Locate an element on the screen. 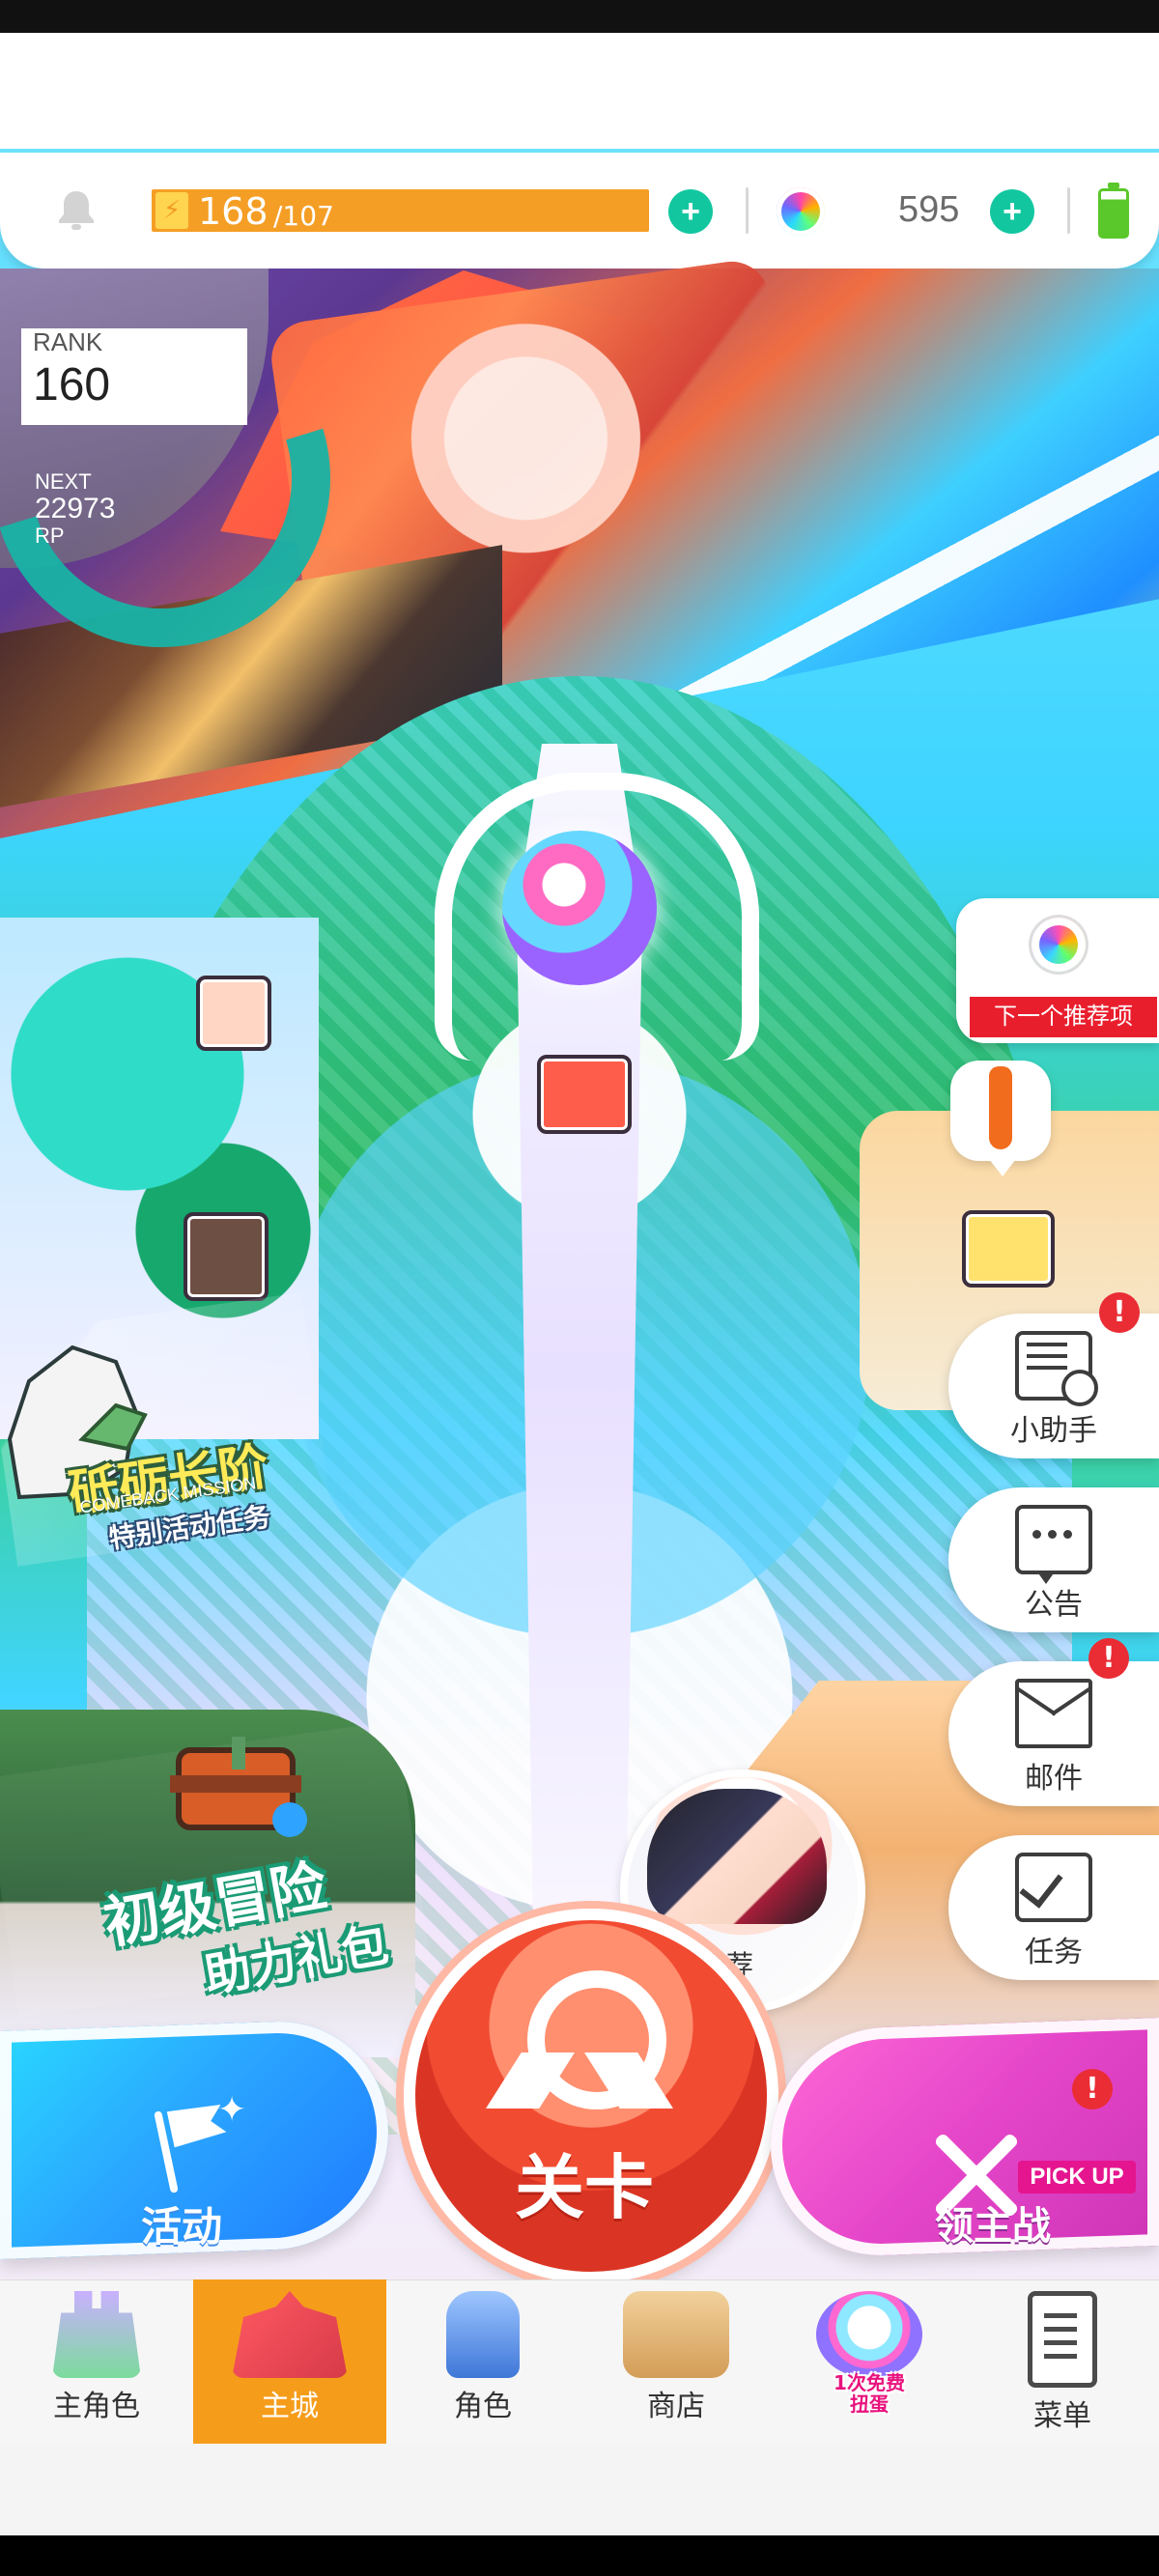 The width and height of the screenshot is (1159, 2576). mail-badge: ! is located at coordinates (1108, 1658).